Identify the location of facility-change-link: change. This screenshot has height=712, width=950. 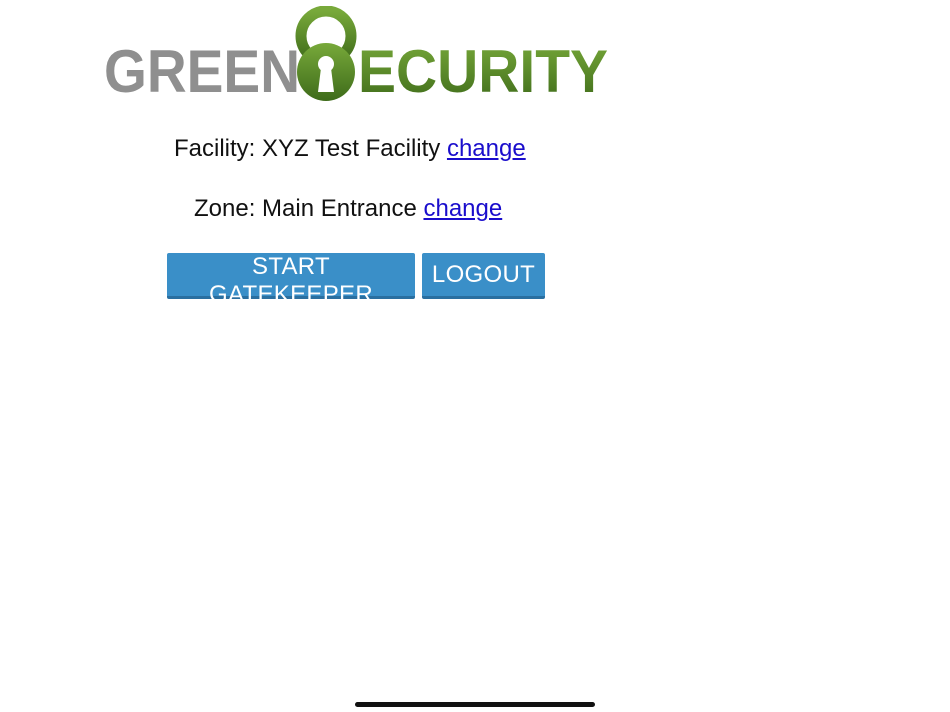
(486, 148).